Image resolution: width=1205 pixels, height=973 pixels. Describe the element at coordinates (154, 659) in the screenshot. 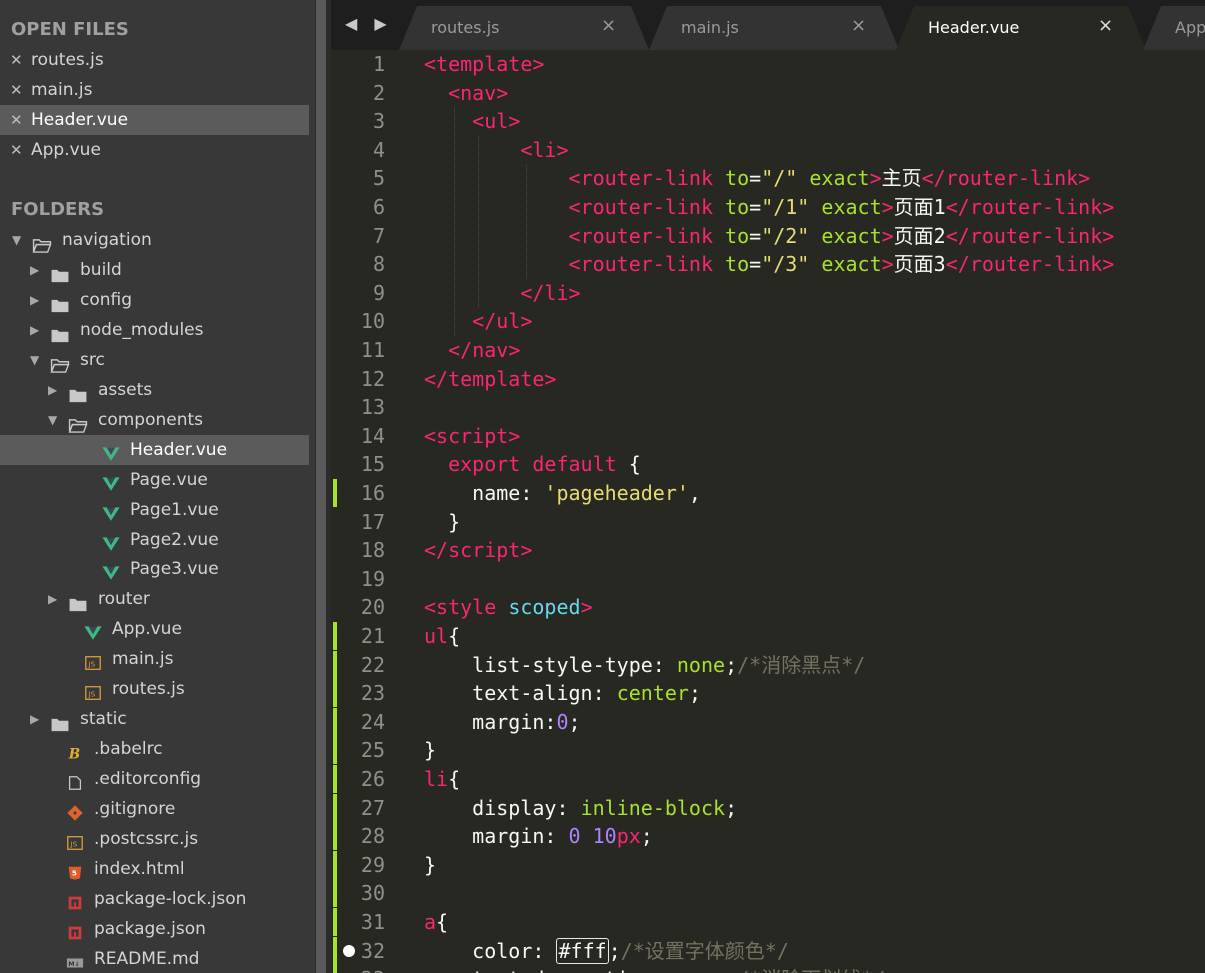

I see `tree-item: JS main.js` at that location.